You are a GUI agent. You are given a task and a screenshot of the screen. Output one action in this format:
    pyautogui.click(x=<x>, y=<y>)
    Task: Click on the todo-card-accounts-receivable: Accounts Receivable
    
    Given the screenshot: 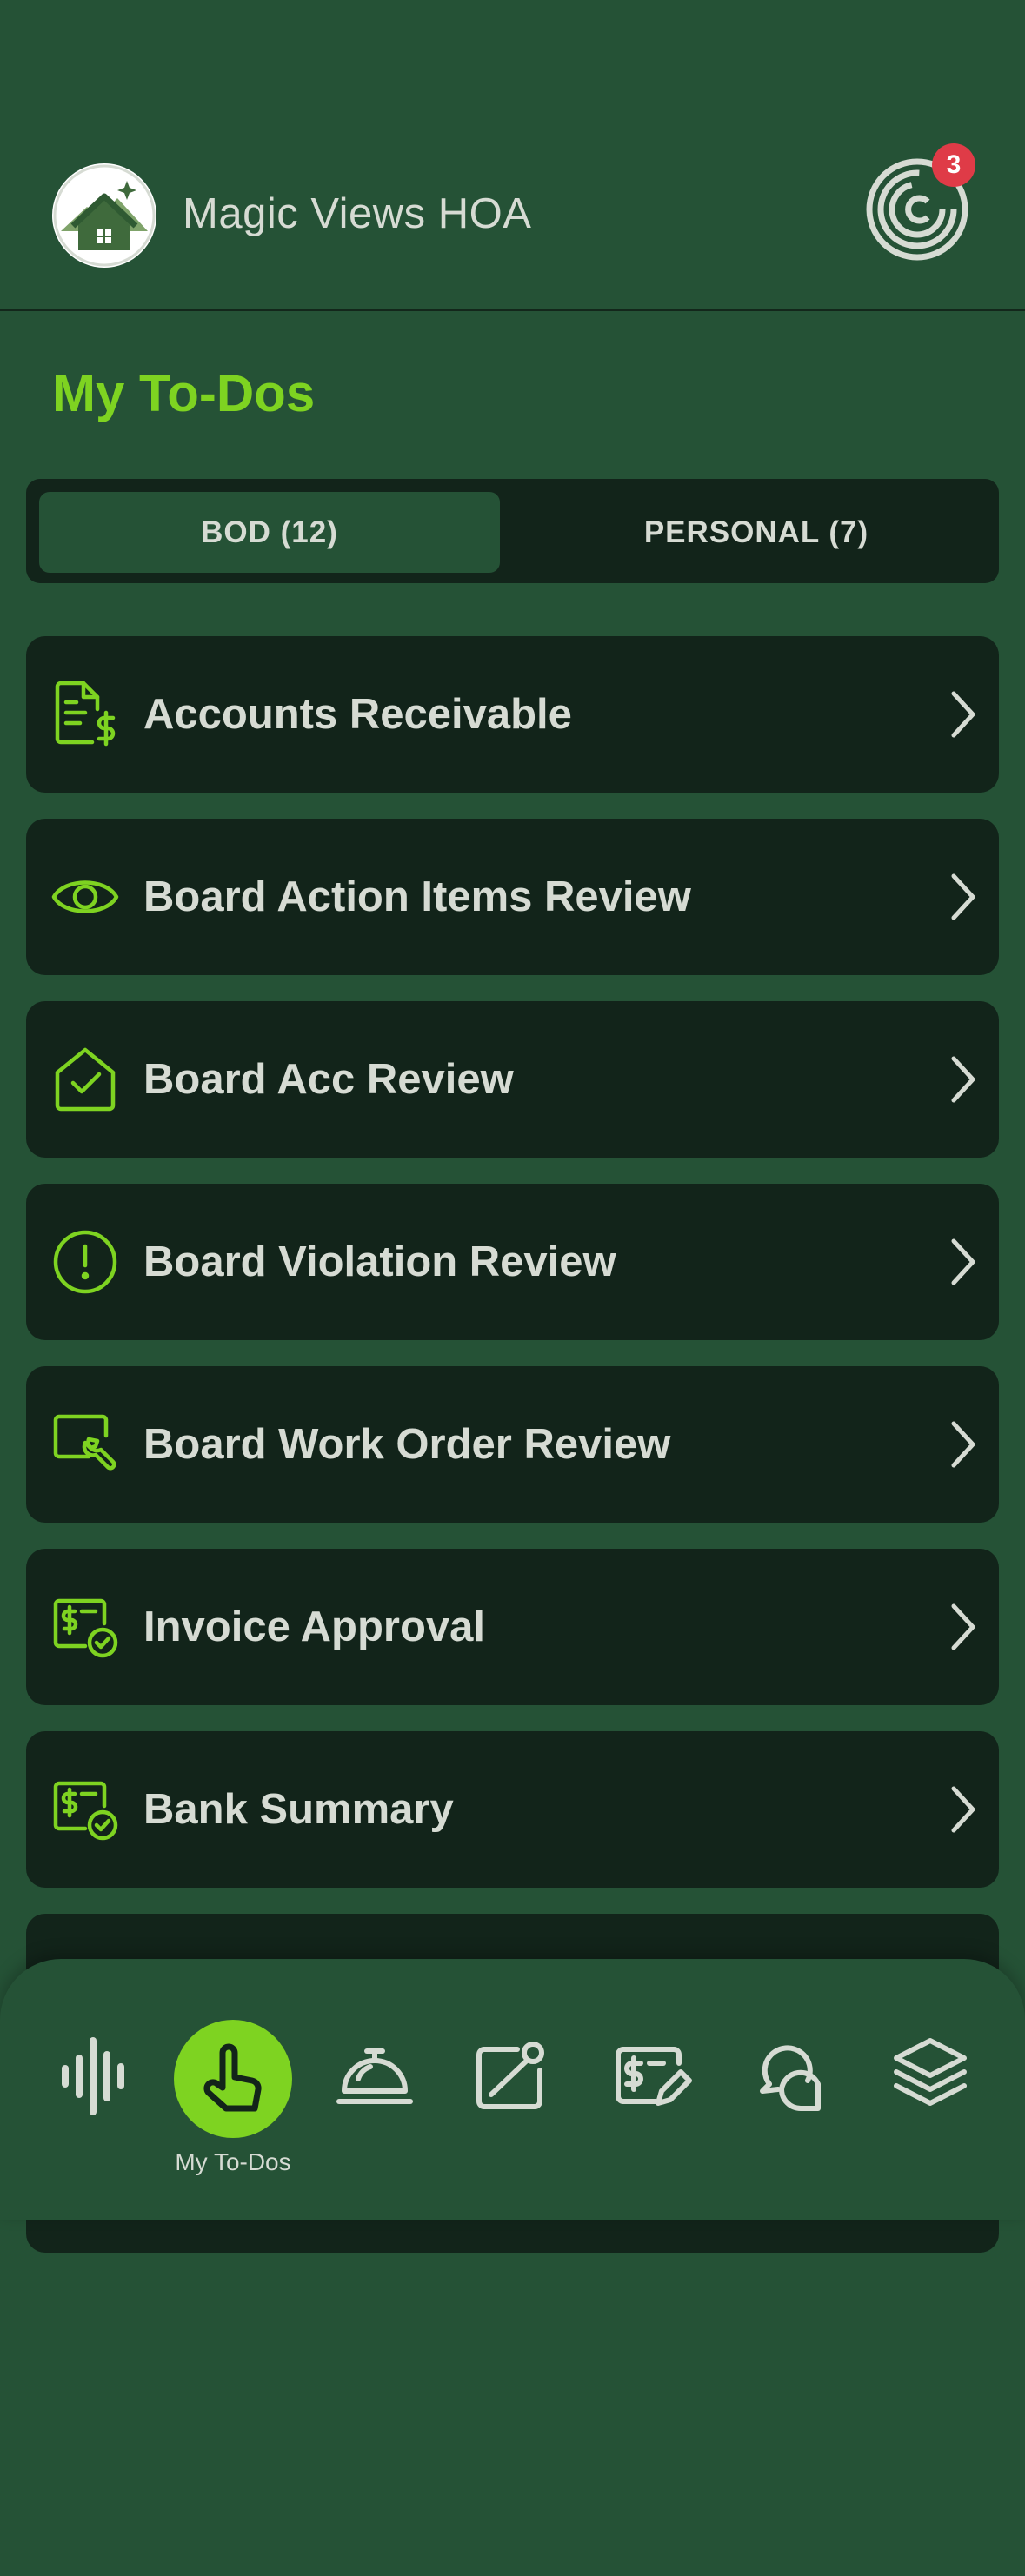 What is the action you would take?
    pyautogui.click(x=512, y=714)
    